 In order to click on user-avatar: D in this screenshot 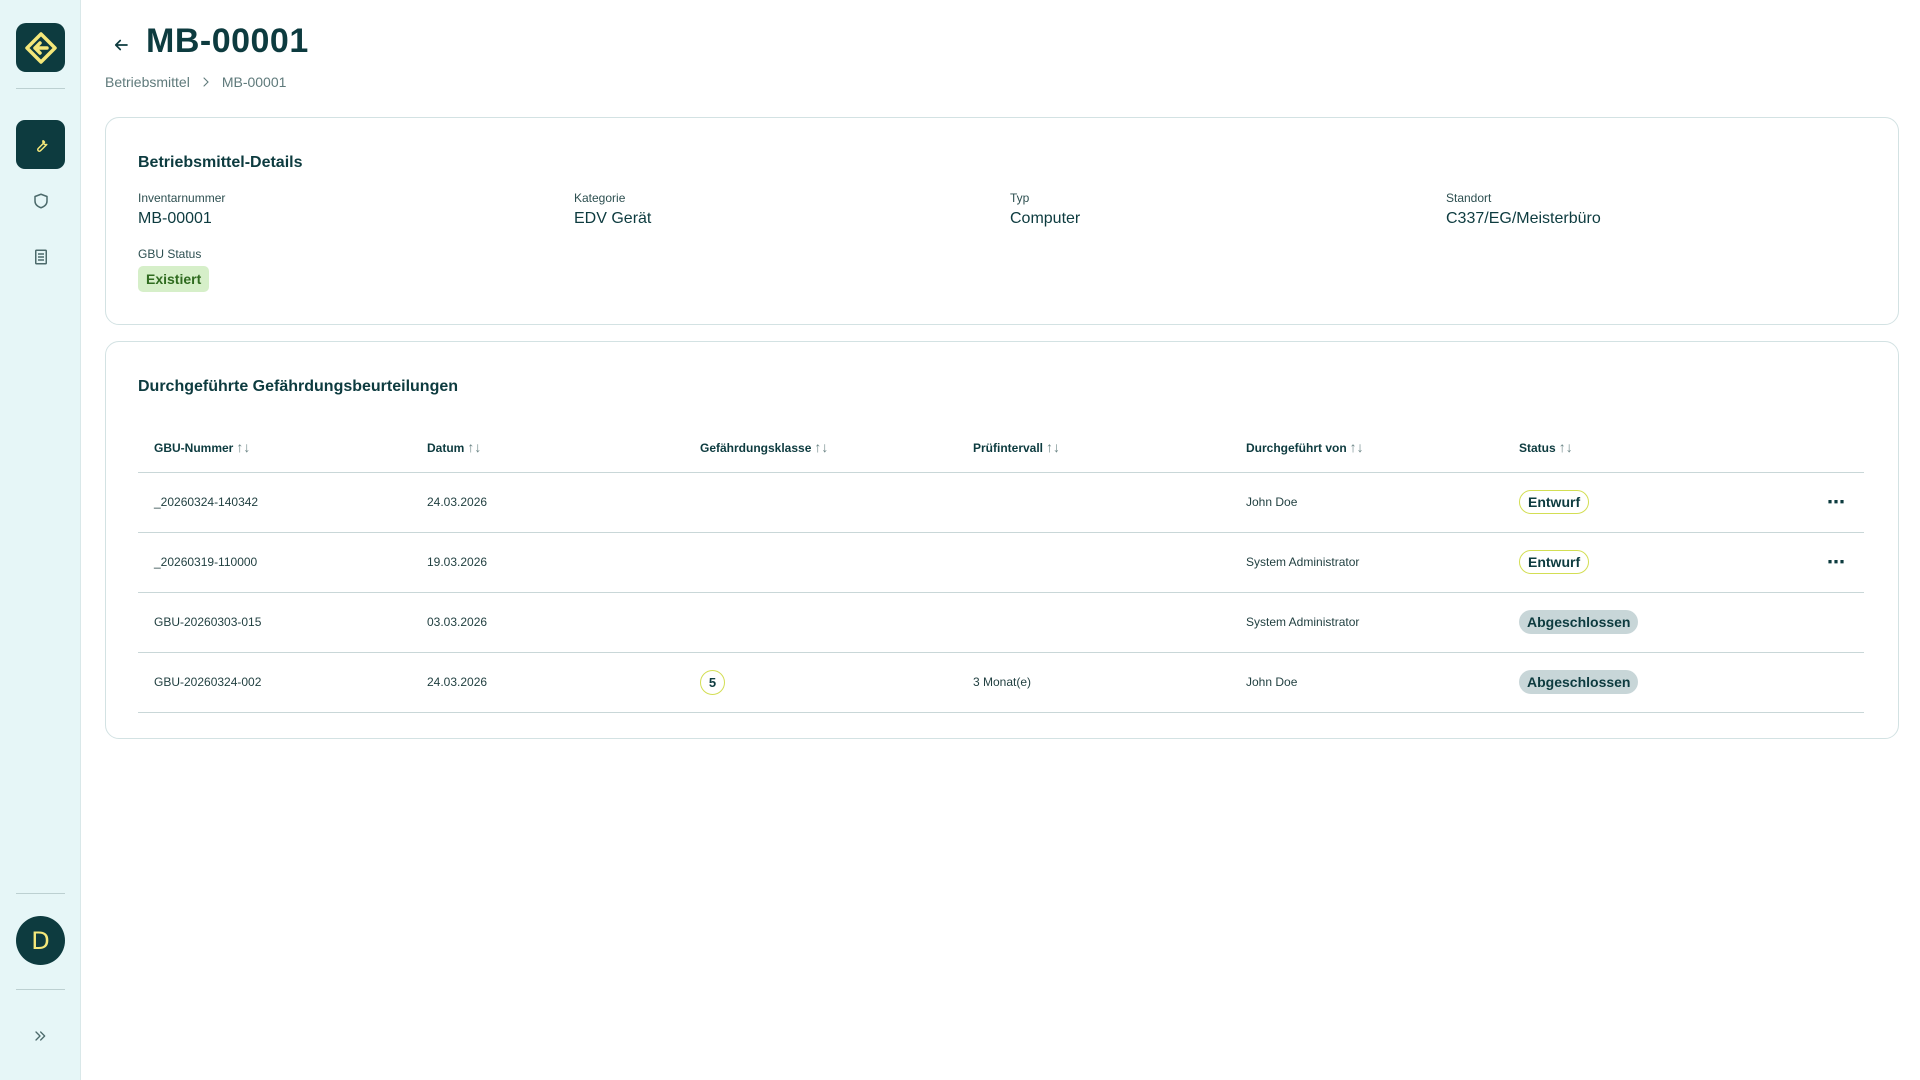, I will do `click(40, 940)`.